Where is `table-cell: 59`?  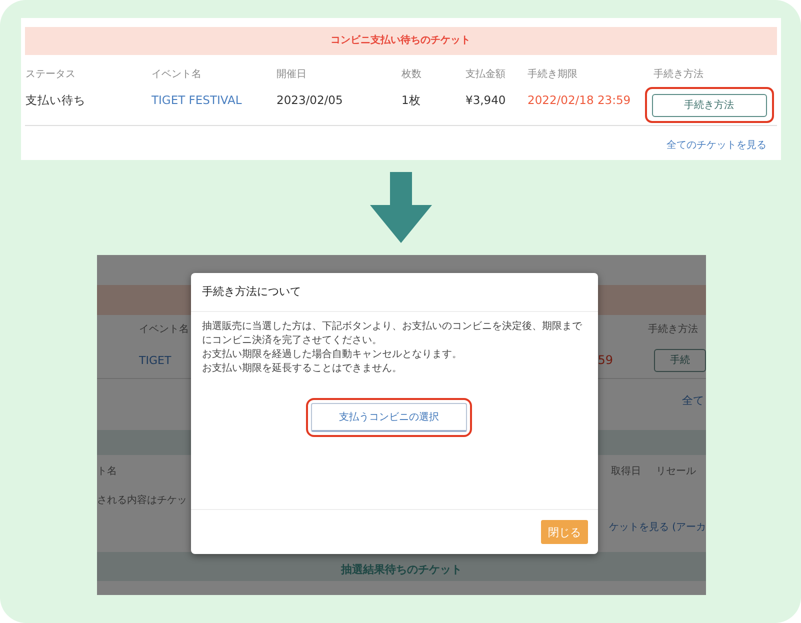 table-cell: 59 is located at coordinates (605, 360).